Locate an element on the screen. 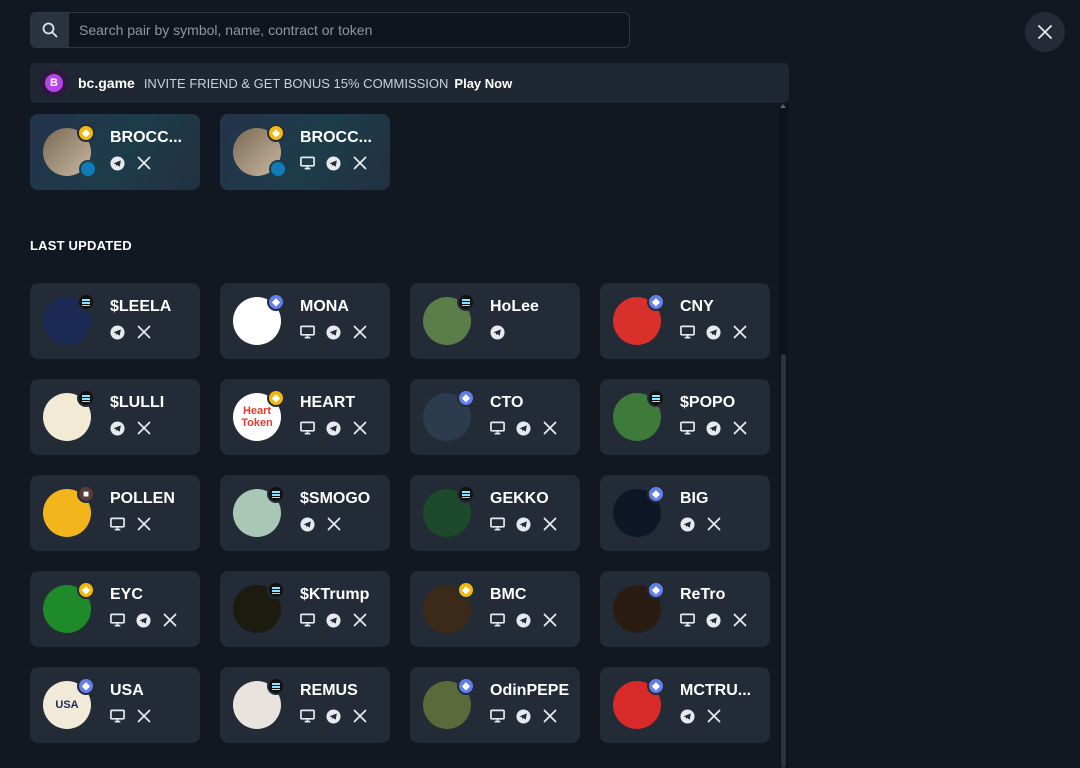  token-card: $KTrump is located at coordinates (305, 609).